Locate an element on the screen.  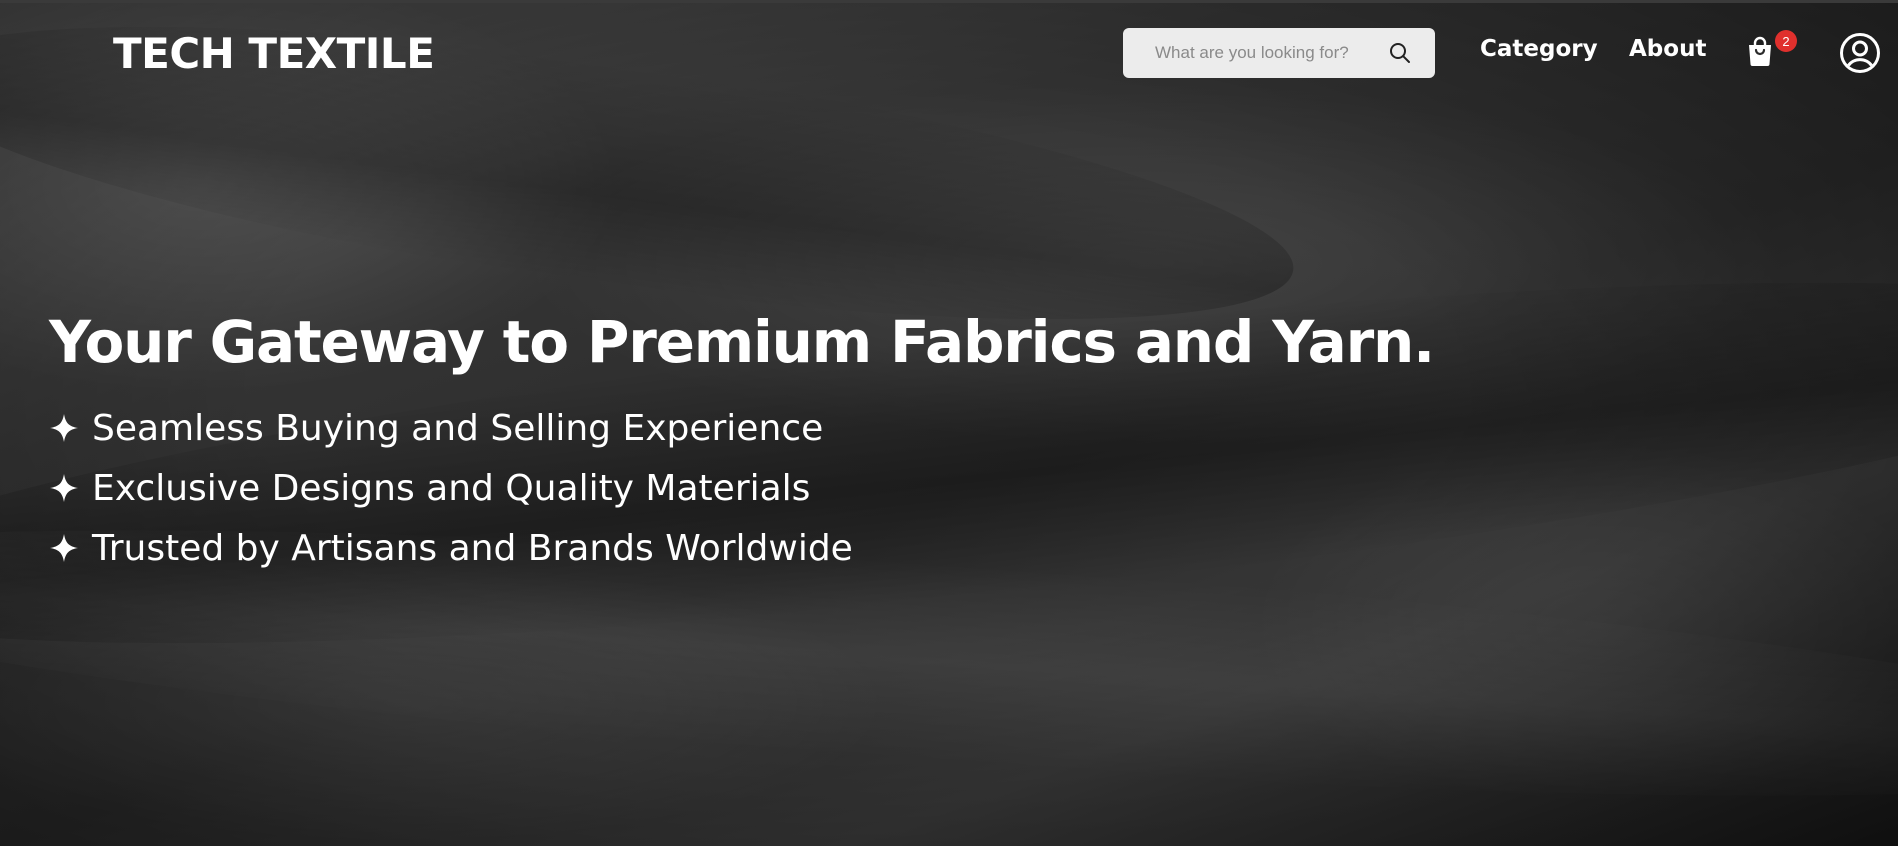
feature-text: Exclusive Designs and Quality Materials is located at coordinates (451, 488).